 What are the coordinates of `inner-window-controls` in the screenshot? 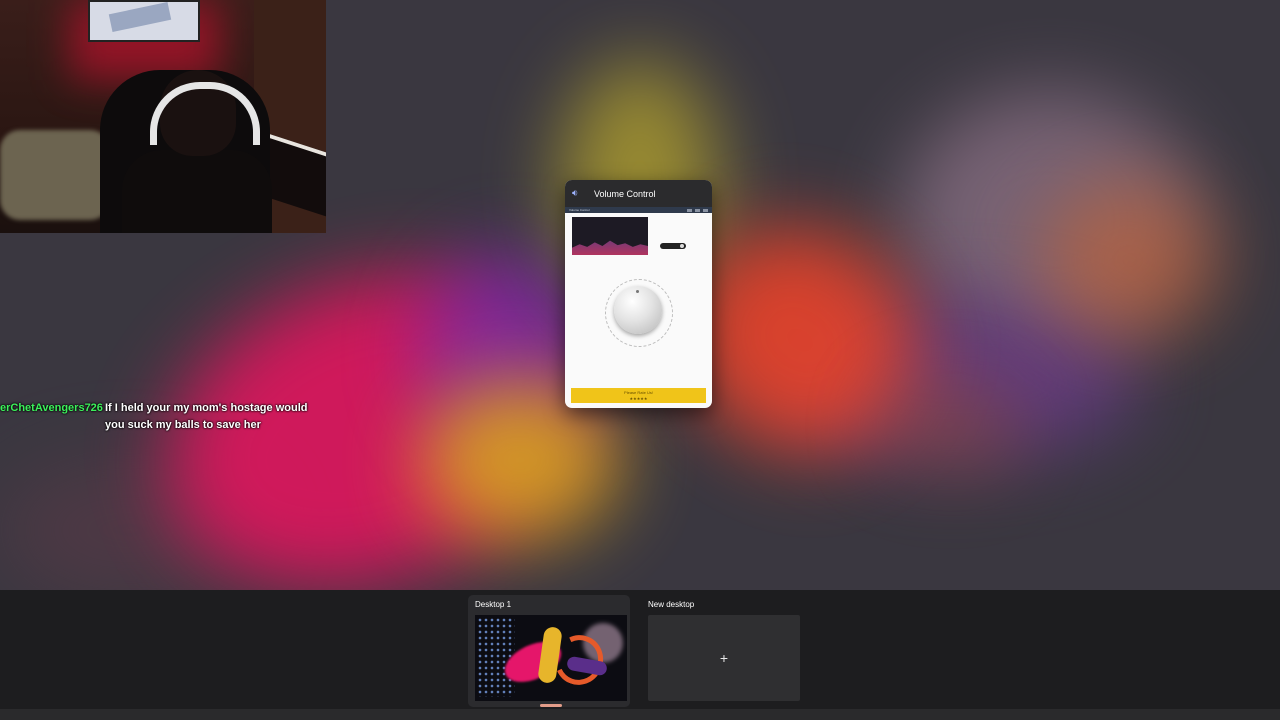 It's located at (697, 210).